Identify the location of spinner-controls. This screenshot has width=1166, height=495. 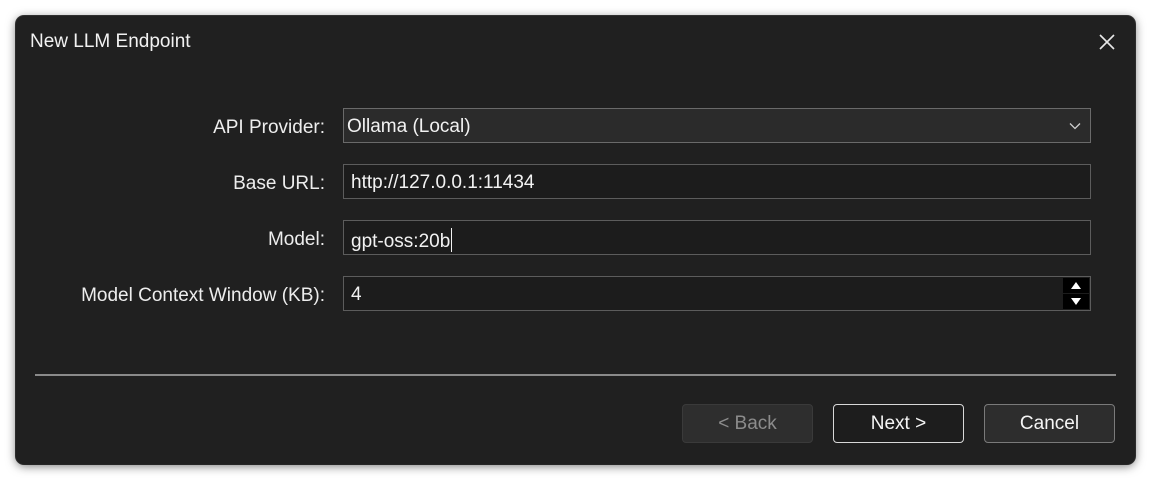
(1076, 293).